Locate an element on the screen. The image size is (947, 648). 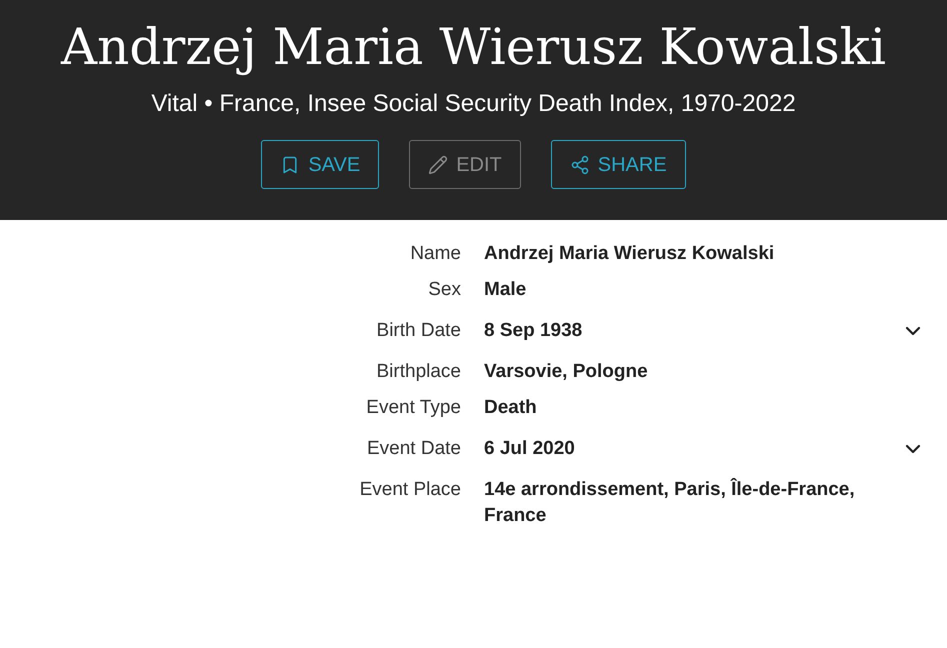
field-value: 6 Jul 2020 is located at coordinates (530, 449).